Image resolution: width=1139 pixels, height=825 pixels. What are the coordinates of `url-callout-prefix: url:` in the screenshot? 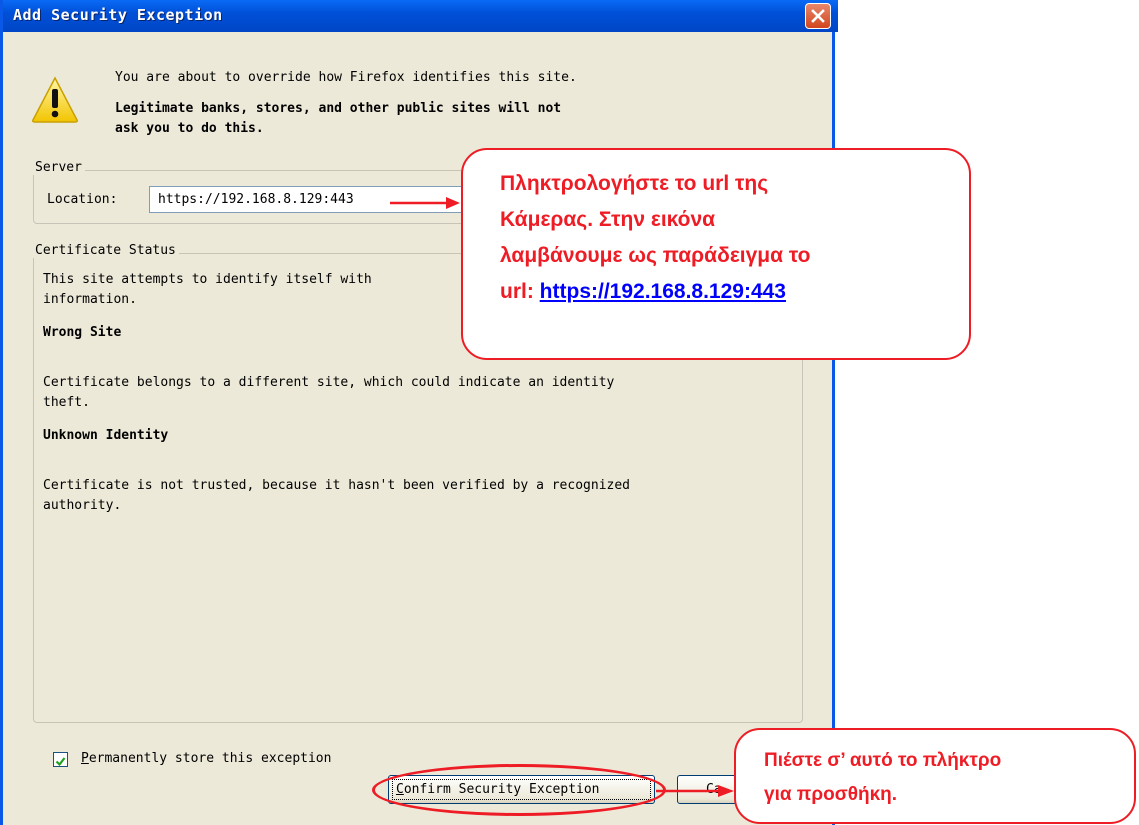 It's located at (520, 291).